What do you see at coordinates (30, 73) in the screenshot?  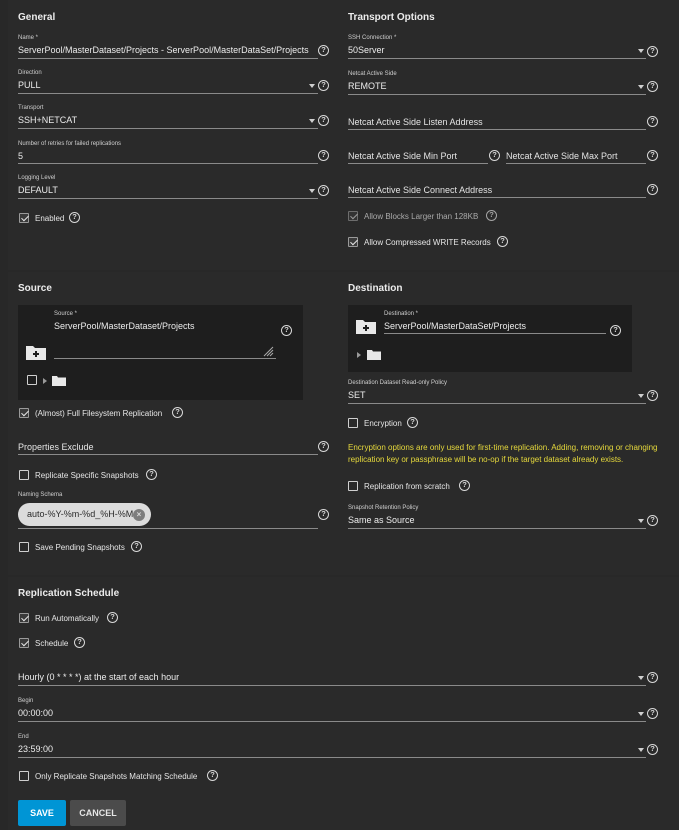 I see `direction-label: Direction` at bounding box center [30, 73].